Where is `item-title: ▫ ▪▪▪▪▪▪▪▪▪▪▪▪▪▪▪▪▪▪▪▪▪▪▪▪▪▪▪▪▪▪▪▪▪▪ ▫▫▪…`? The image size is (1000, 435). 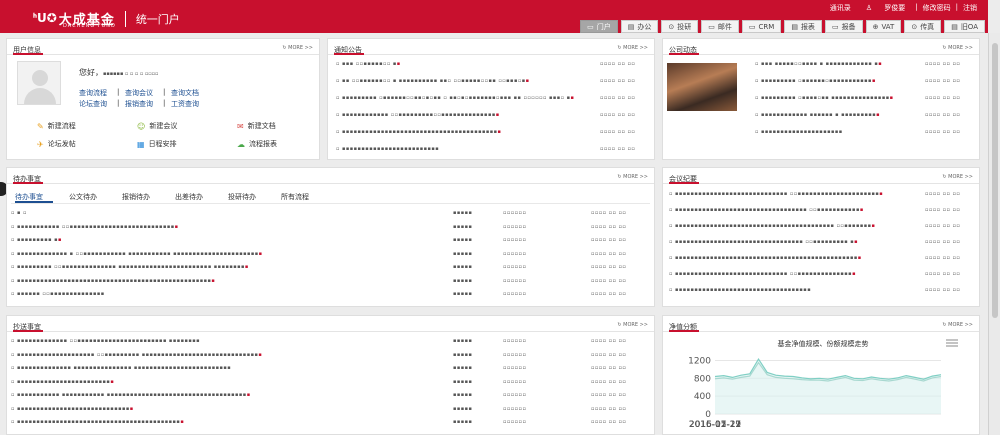
item-title: ▫ ▪▪▪▪▪▪▪▪▪▪▪▪▪▪▪▪▪▪▪▪▪▪▪▪▪▪▪▪▪▪▪▪▪▪ ▫▫▪… is located at coordinates (766, 210).